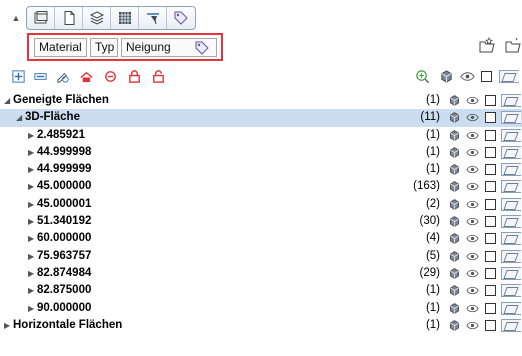 The height and width of the screenshot is (356, 522). Describe the element at coordinates (104, 47) in the screenshot. I see `chip-typ: Typ` at that location.